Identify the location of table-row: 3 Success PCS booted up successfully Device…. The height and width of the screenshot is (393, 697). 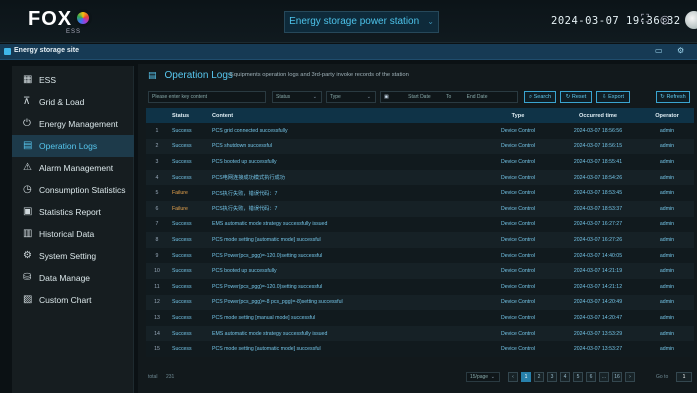
(420, 162).